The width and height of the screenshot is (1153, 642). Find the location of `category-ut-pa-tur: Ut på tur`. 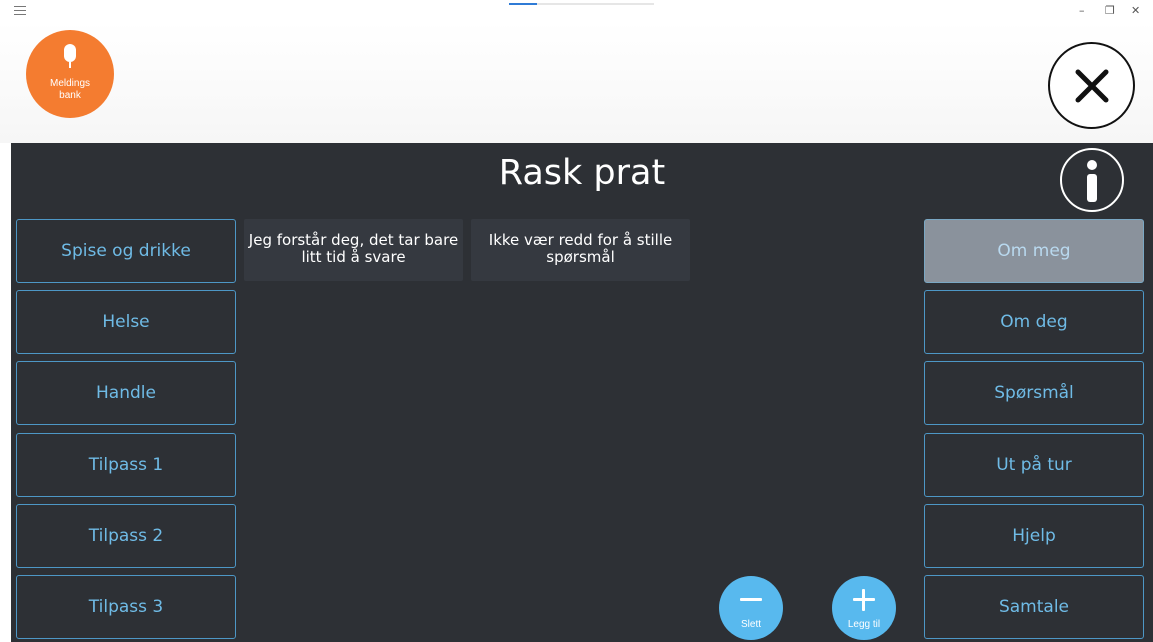

category-ut-pa-tur: Ut på tur is located at coordinates (1034, 465).